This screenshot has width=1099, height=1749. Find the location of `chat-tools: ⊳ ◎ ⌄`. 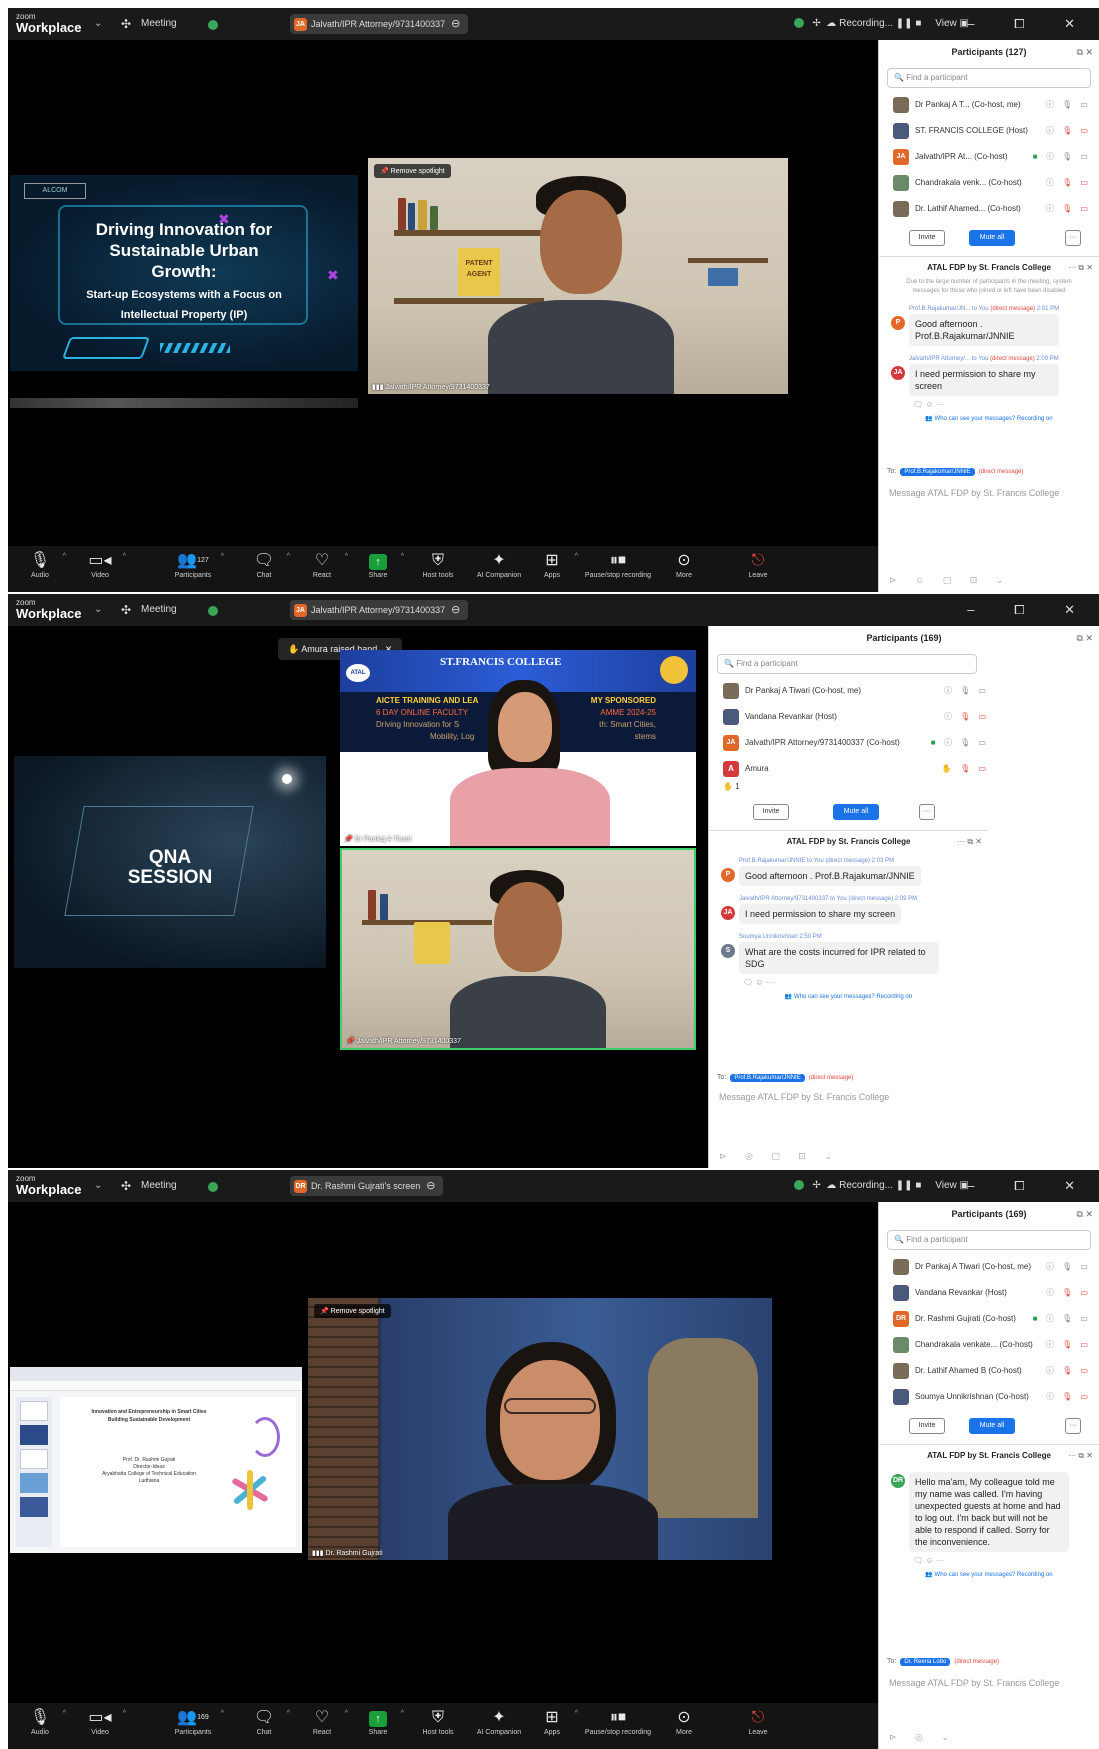

chat-tools: ⊳ ◎ ⌄ is located at coordinates (923, 1737).